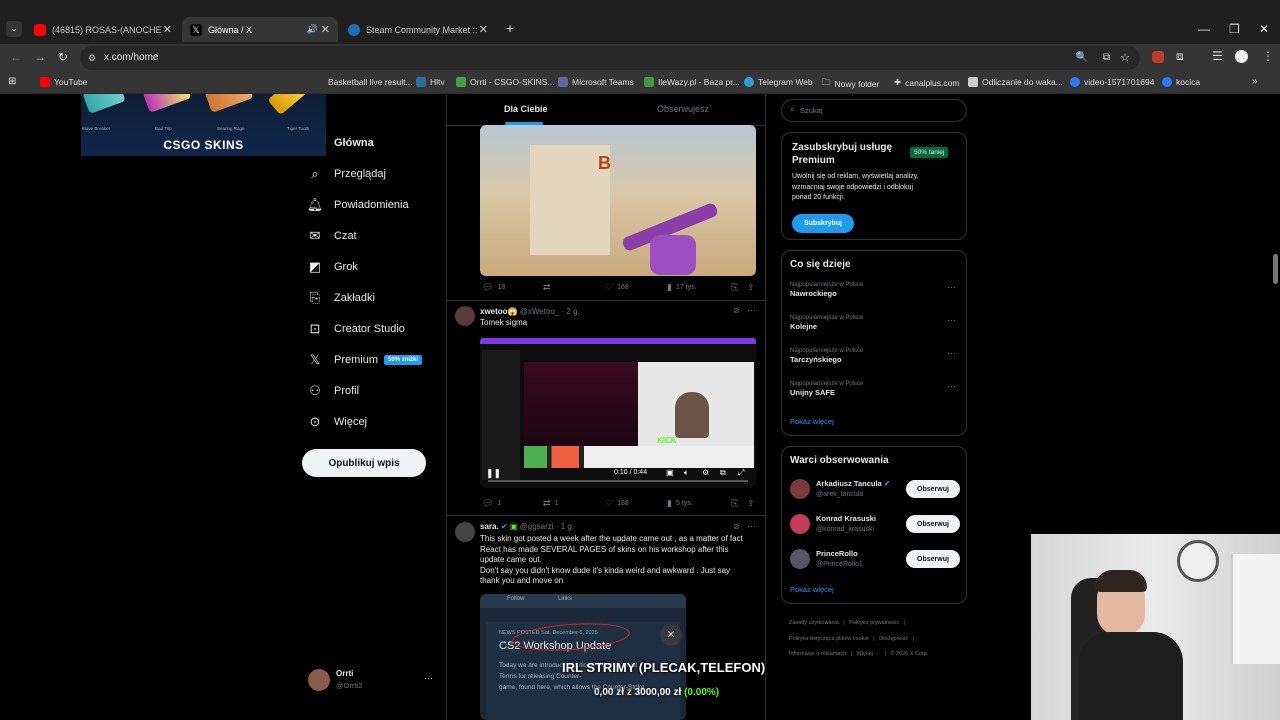 The image size is (1280, 720). What do you see at coordinates (63, 82) in the screenshot?
I see `bookmark-youtube: YouTube` at bounding box center [63, 82].